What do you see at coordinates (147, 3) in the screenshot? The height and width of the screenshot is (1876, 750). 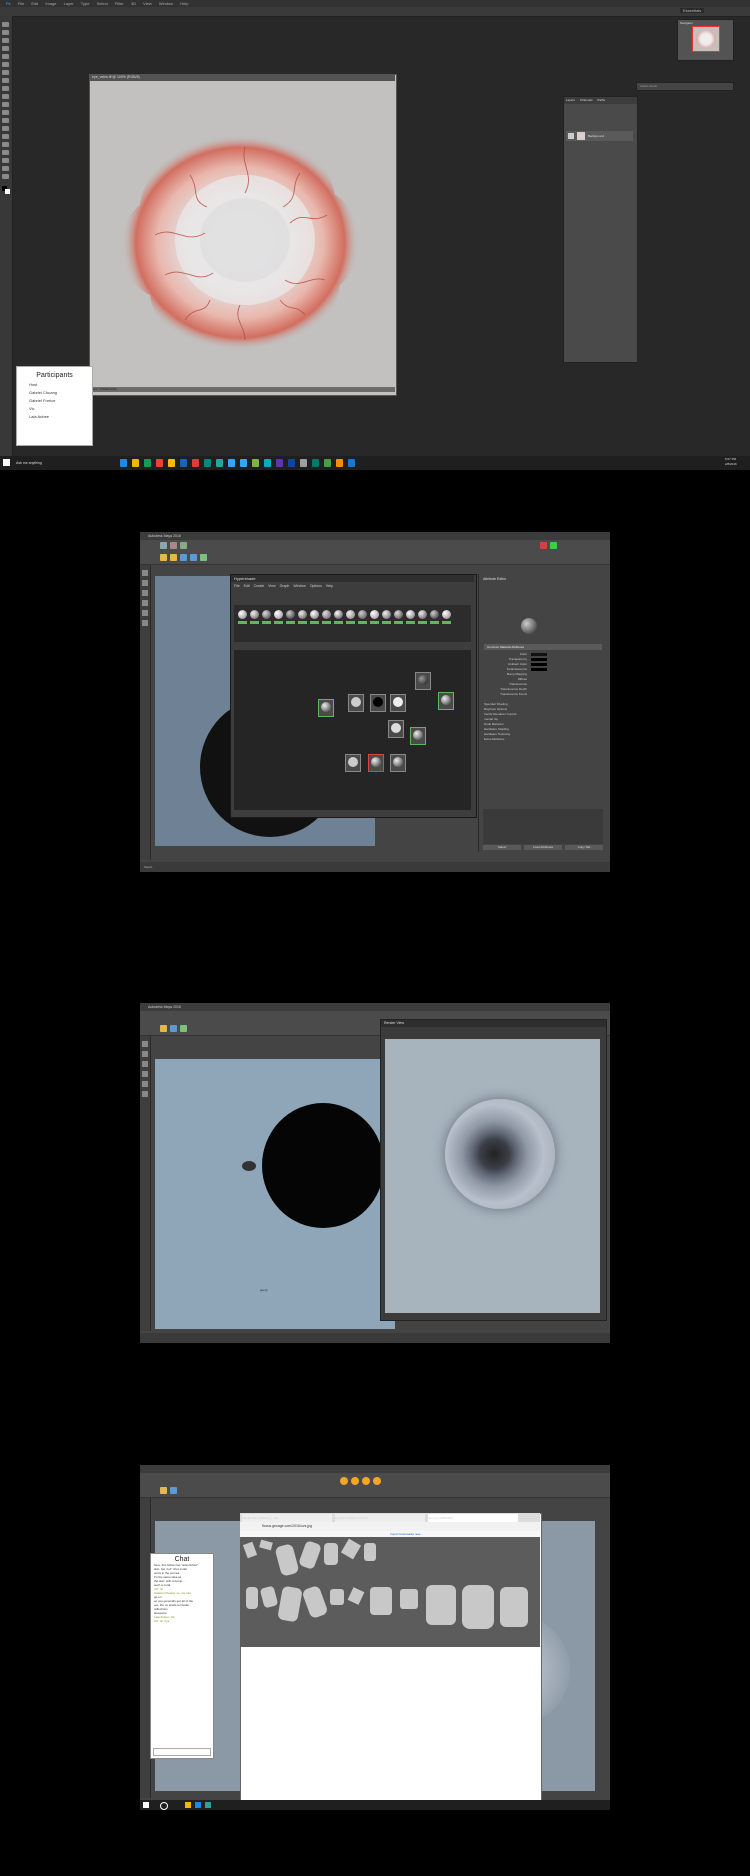 I see `menu-view: View` at bounding box center [147, 3].